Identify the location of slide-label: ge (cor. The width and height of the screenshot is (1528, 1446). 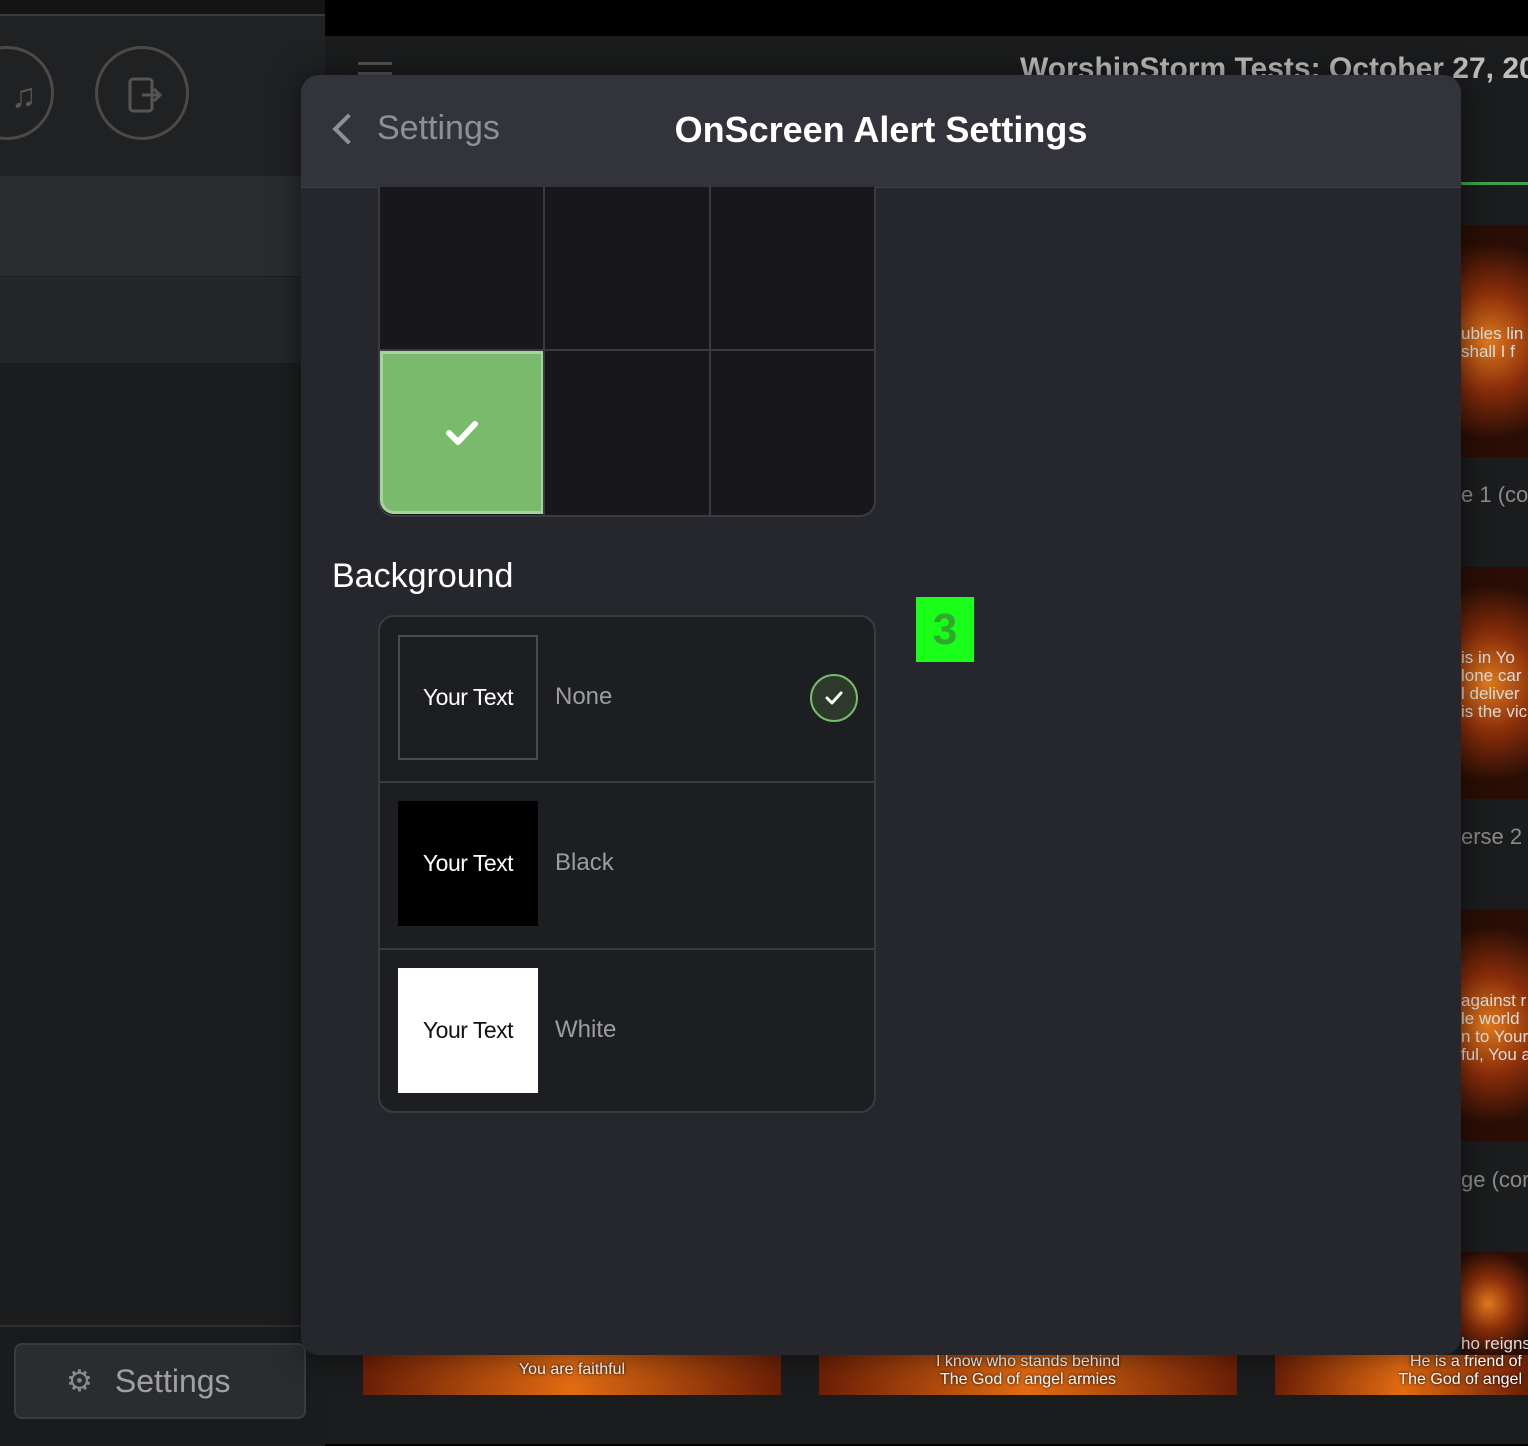
(1494, 1179).